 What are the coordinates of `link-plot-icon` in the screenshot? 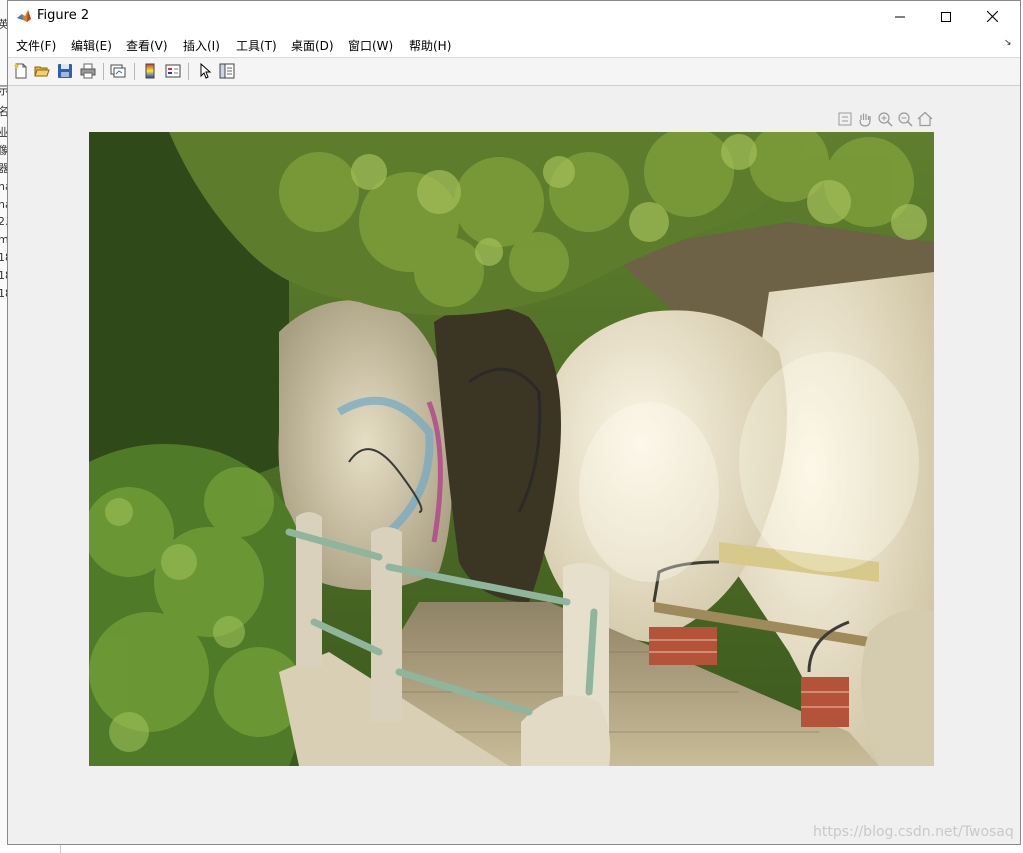 It's located at (118, 71).